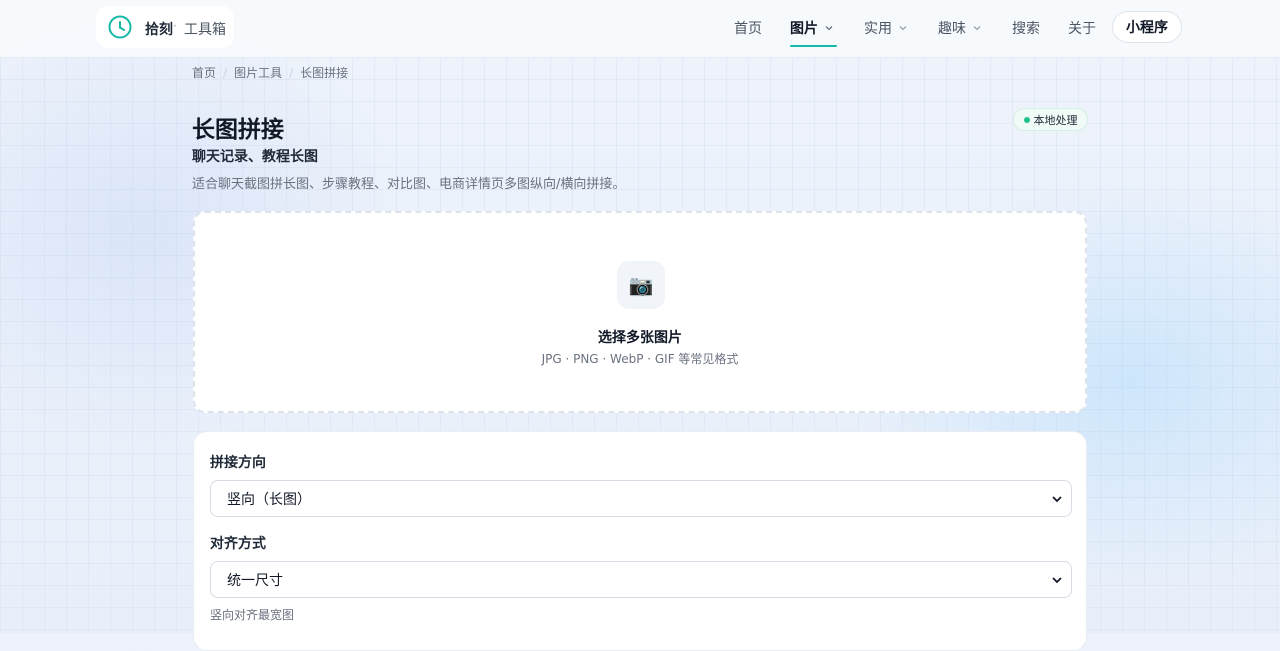 This screenshot has height=651, width=1280. Describe the element at coordinates (409, 184) in the screenshot. I see `page-description: 适合聊天截图拼长图、步骤教程、对比图、电商详情页多图纵向/横向拼接。` at that location.